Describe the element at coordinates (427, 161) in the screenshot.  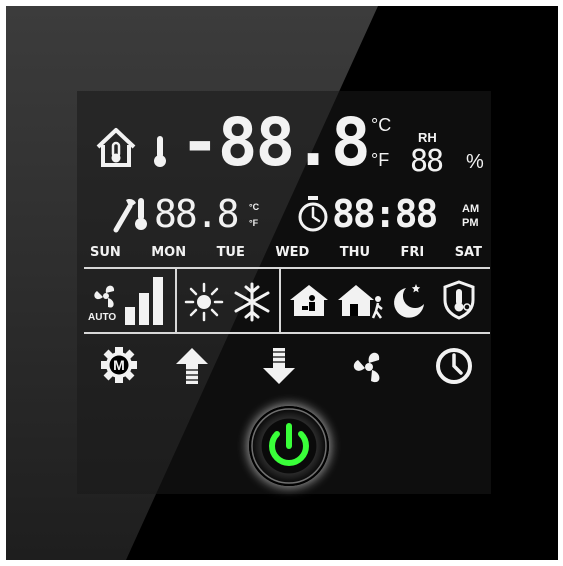
I see `humidity-value: 88` at that location.